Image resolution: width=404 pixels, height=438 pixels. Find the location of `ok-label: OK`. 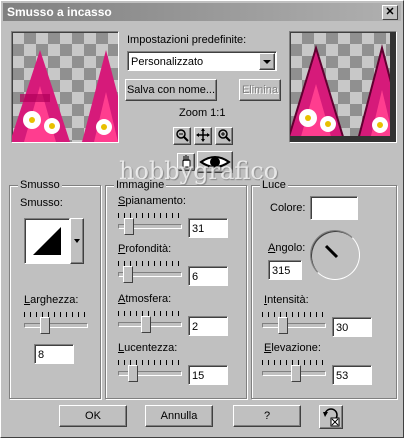

ok-label: OK is located at coordinates (93, 416).